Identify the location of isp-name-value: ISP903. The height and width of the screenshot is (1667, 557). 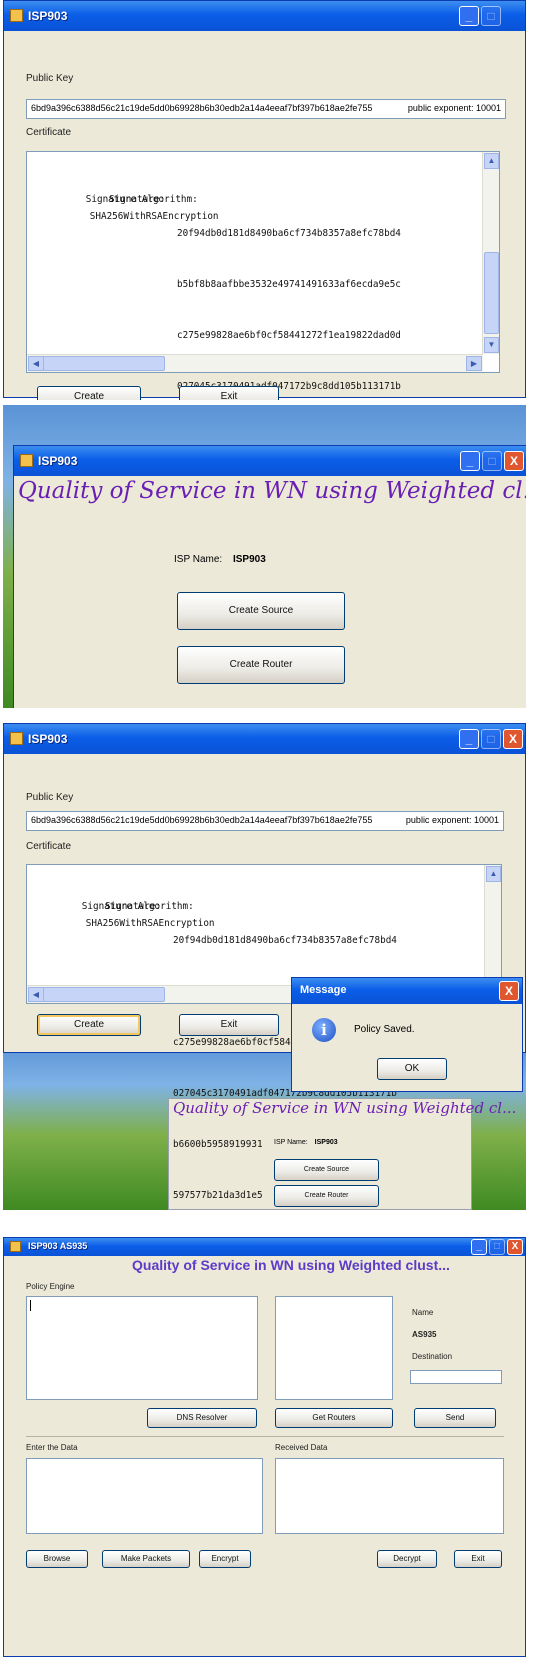
(249, 559).